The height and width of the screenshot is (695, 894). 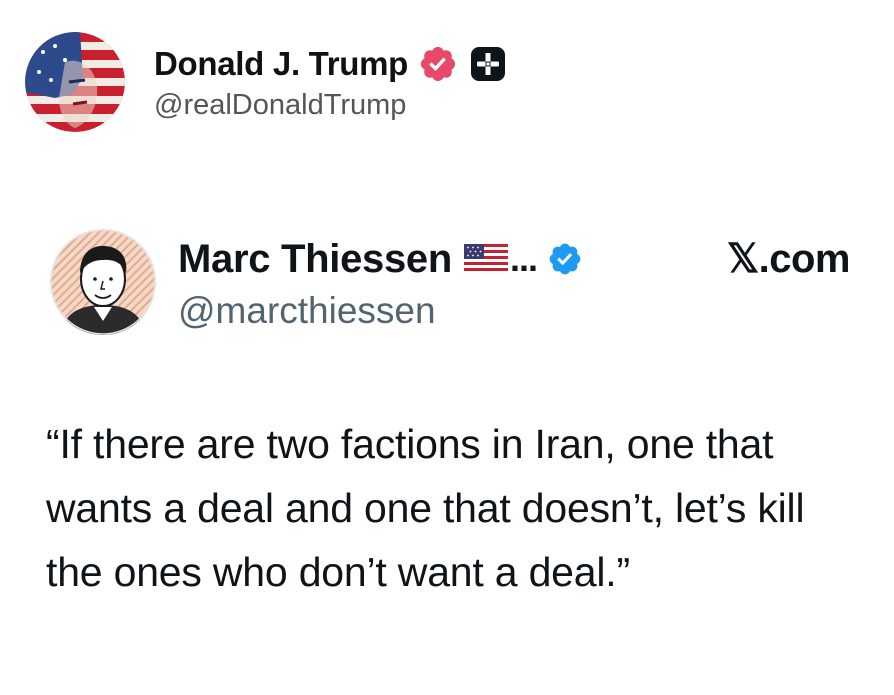 What do you see at coordinates (488, 64) in the screenshot?
I see `plus-badge-icon` at bounding box center [488, 64].